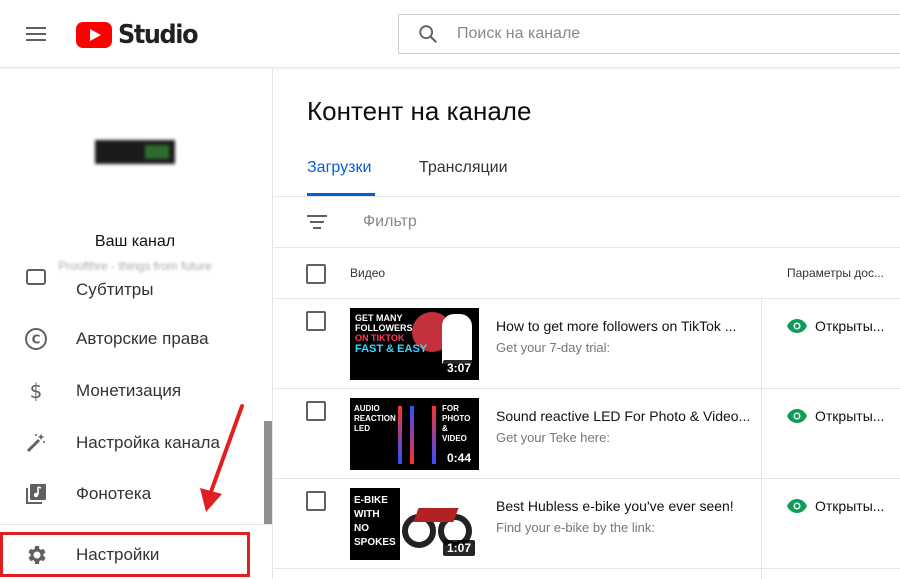 This screenshot has height=579, width=900. What do you see at coordinates (463, 168) in the screenshot?
I see `tab-live: Трансляции` at bounding box center [463, 168].